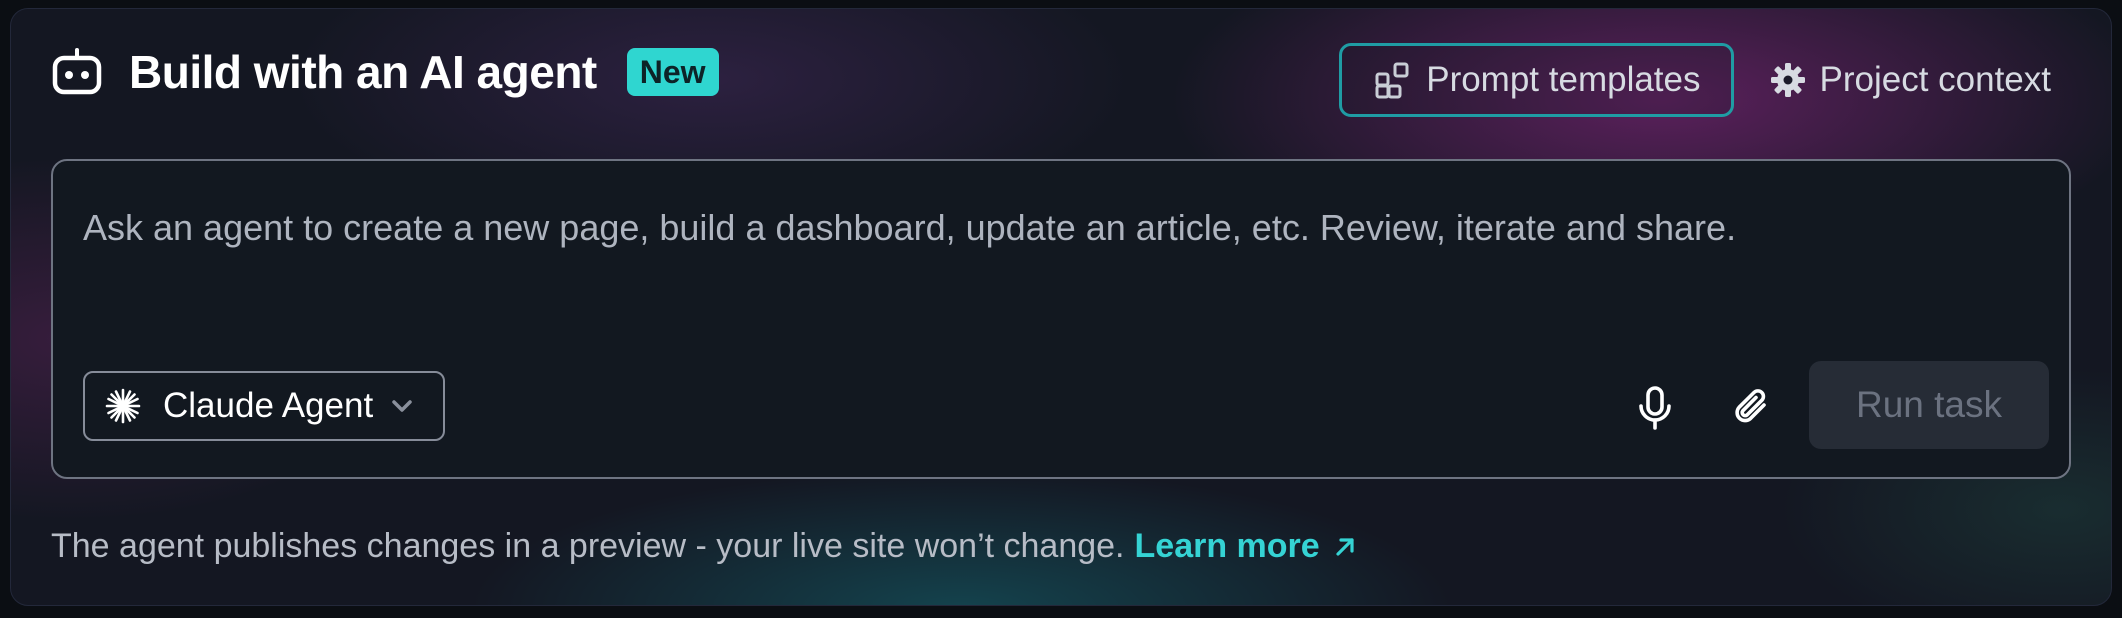 Image resolution: width=2122 pixels, height=618 pixels. I want to click on page-title: Build with an AI agent, so click(363, 72).